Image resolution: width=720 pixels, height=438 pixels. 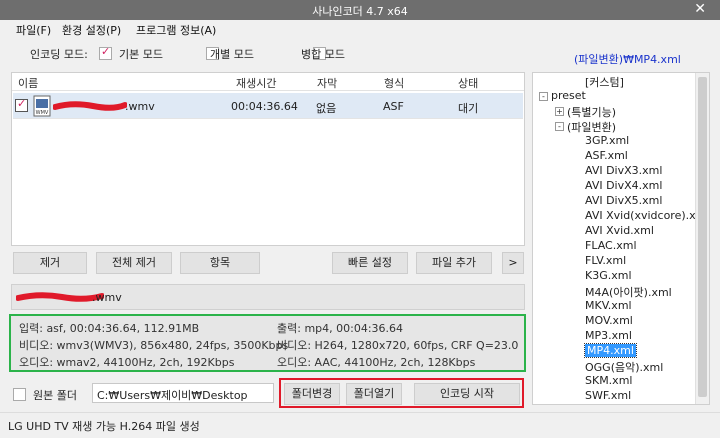 I want to click on tree-item: ASF.xml, so click(x=606, y=155).